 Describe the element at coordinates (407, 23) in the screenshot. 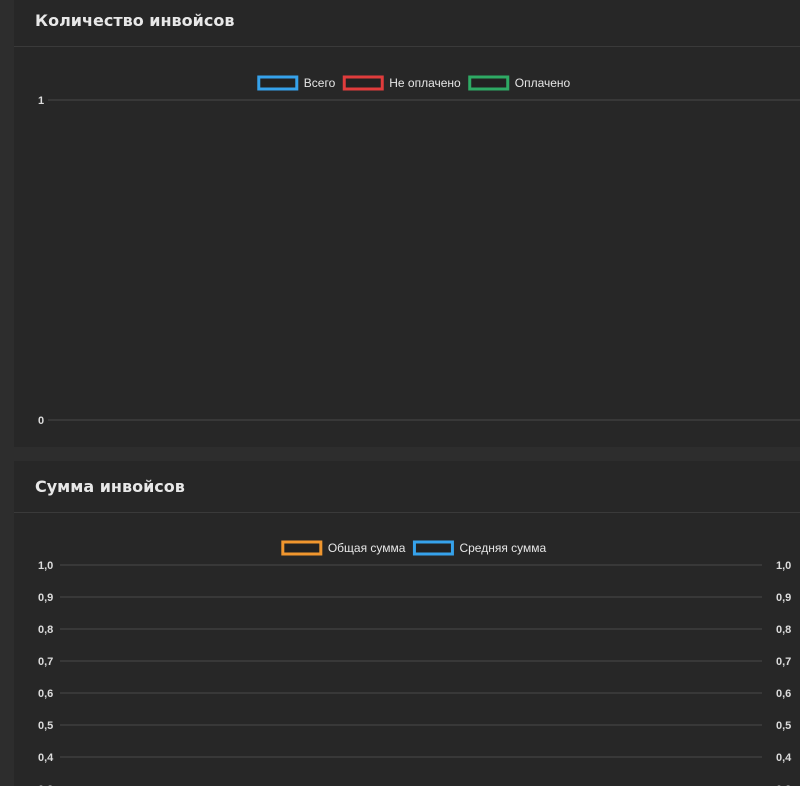

I see `invoice-count-header: Количество инвойсов` at that location.